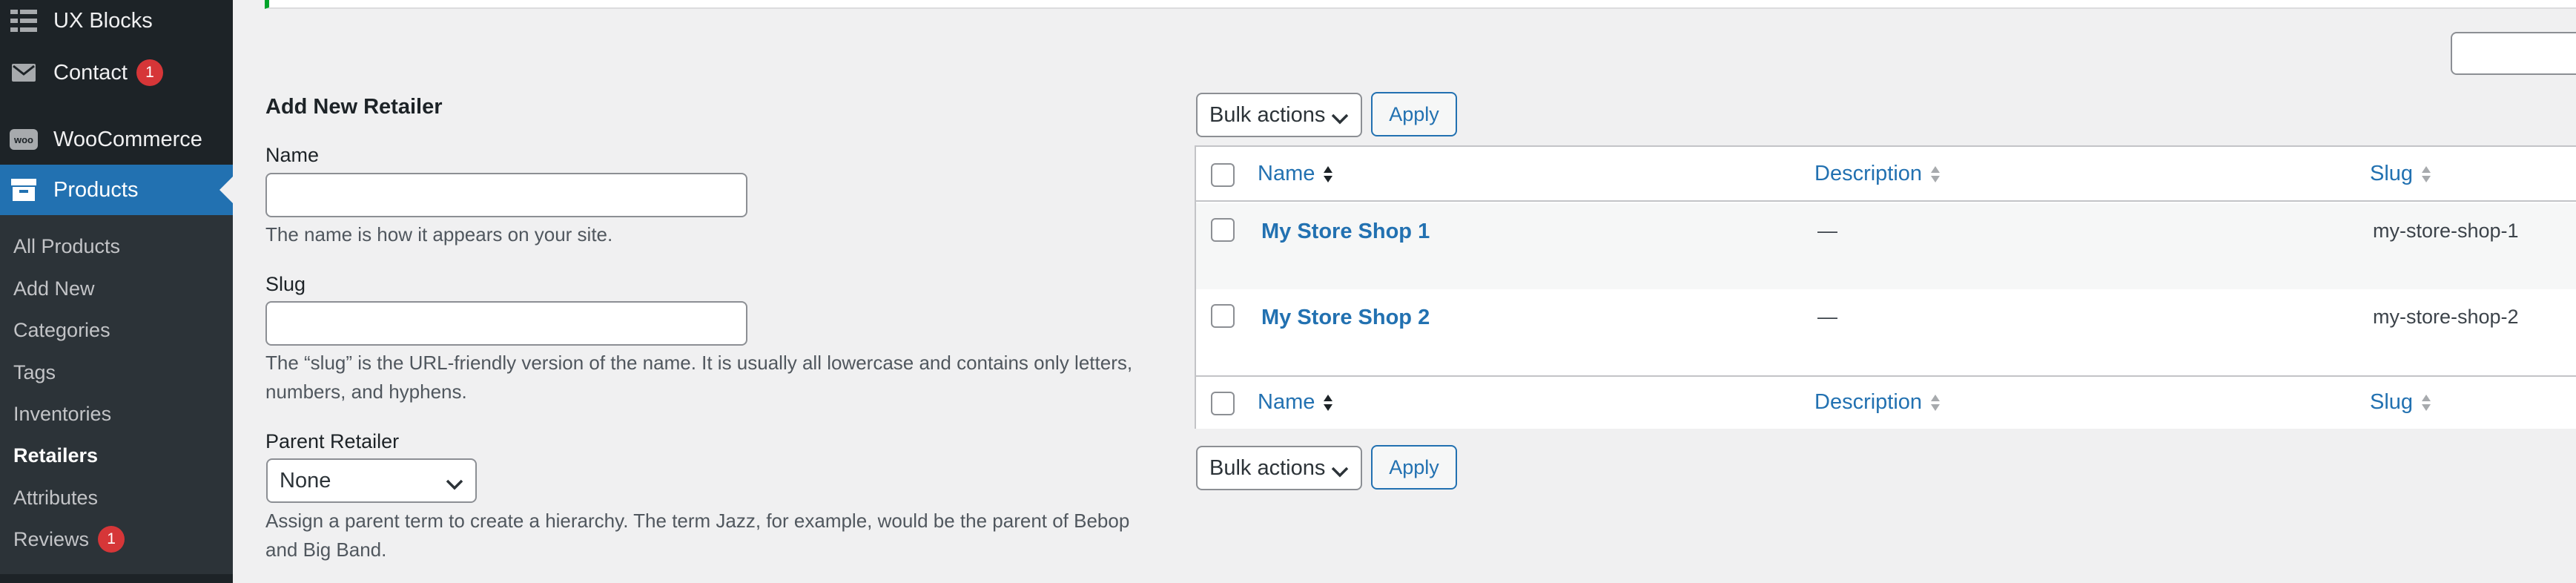  Describe the element at coordinates (51, 538) in the screenshot. I see `submenu-item-label: Reviews` at that location.